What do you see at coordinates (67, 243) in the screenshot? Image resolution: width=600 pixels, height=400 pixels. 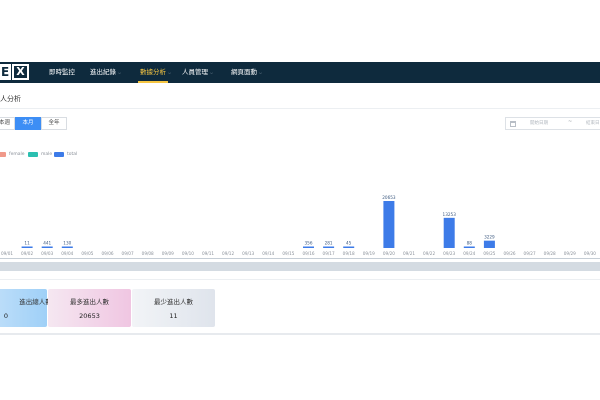 I see `bar-data-label: 130` at bounding box center [67, 243].